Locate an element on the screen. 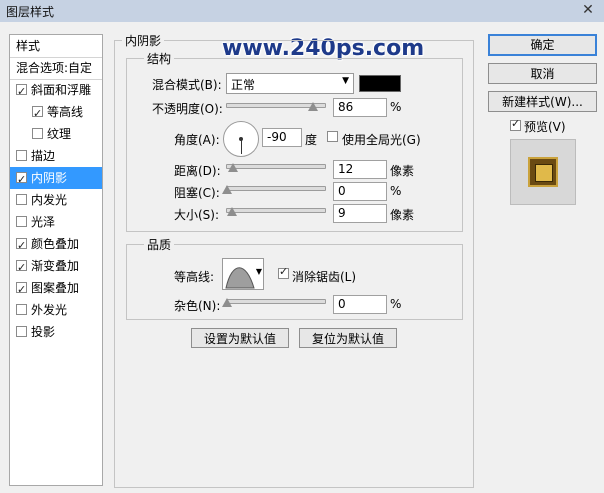 The width and height of the screenshot is (604, 493). window-title: 图层样式 is located at coordinates (30, 12).